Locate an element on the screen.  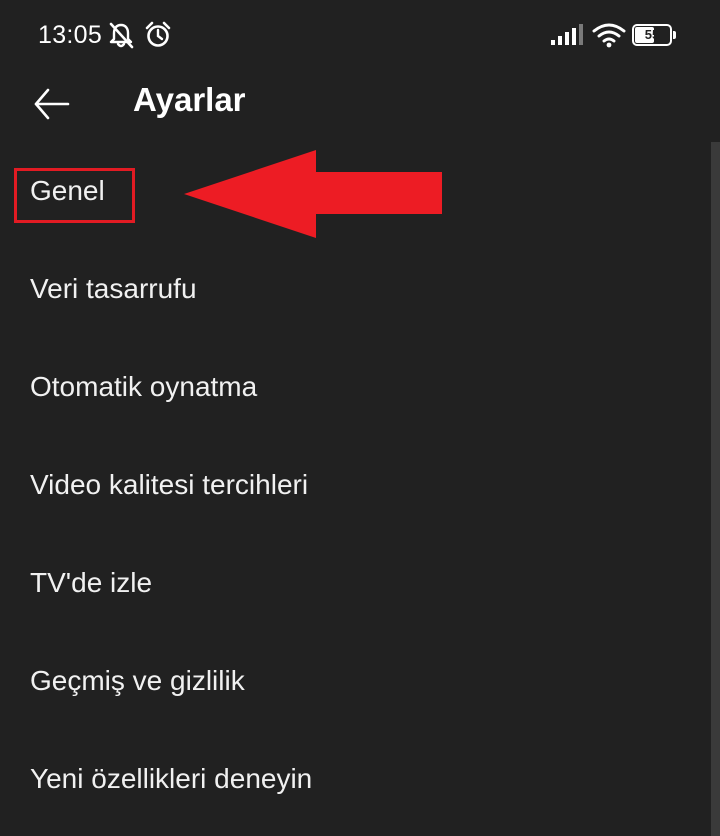
settings-item-video-quality: Video kalitesi tercihleri is located at coordinates (356, 486).